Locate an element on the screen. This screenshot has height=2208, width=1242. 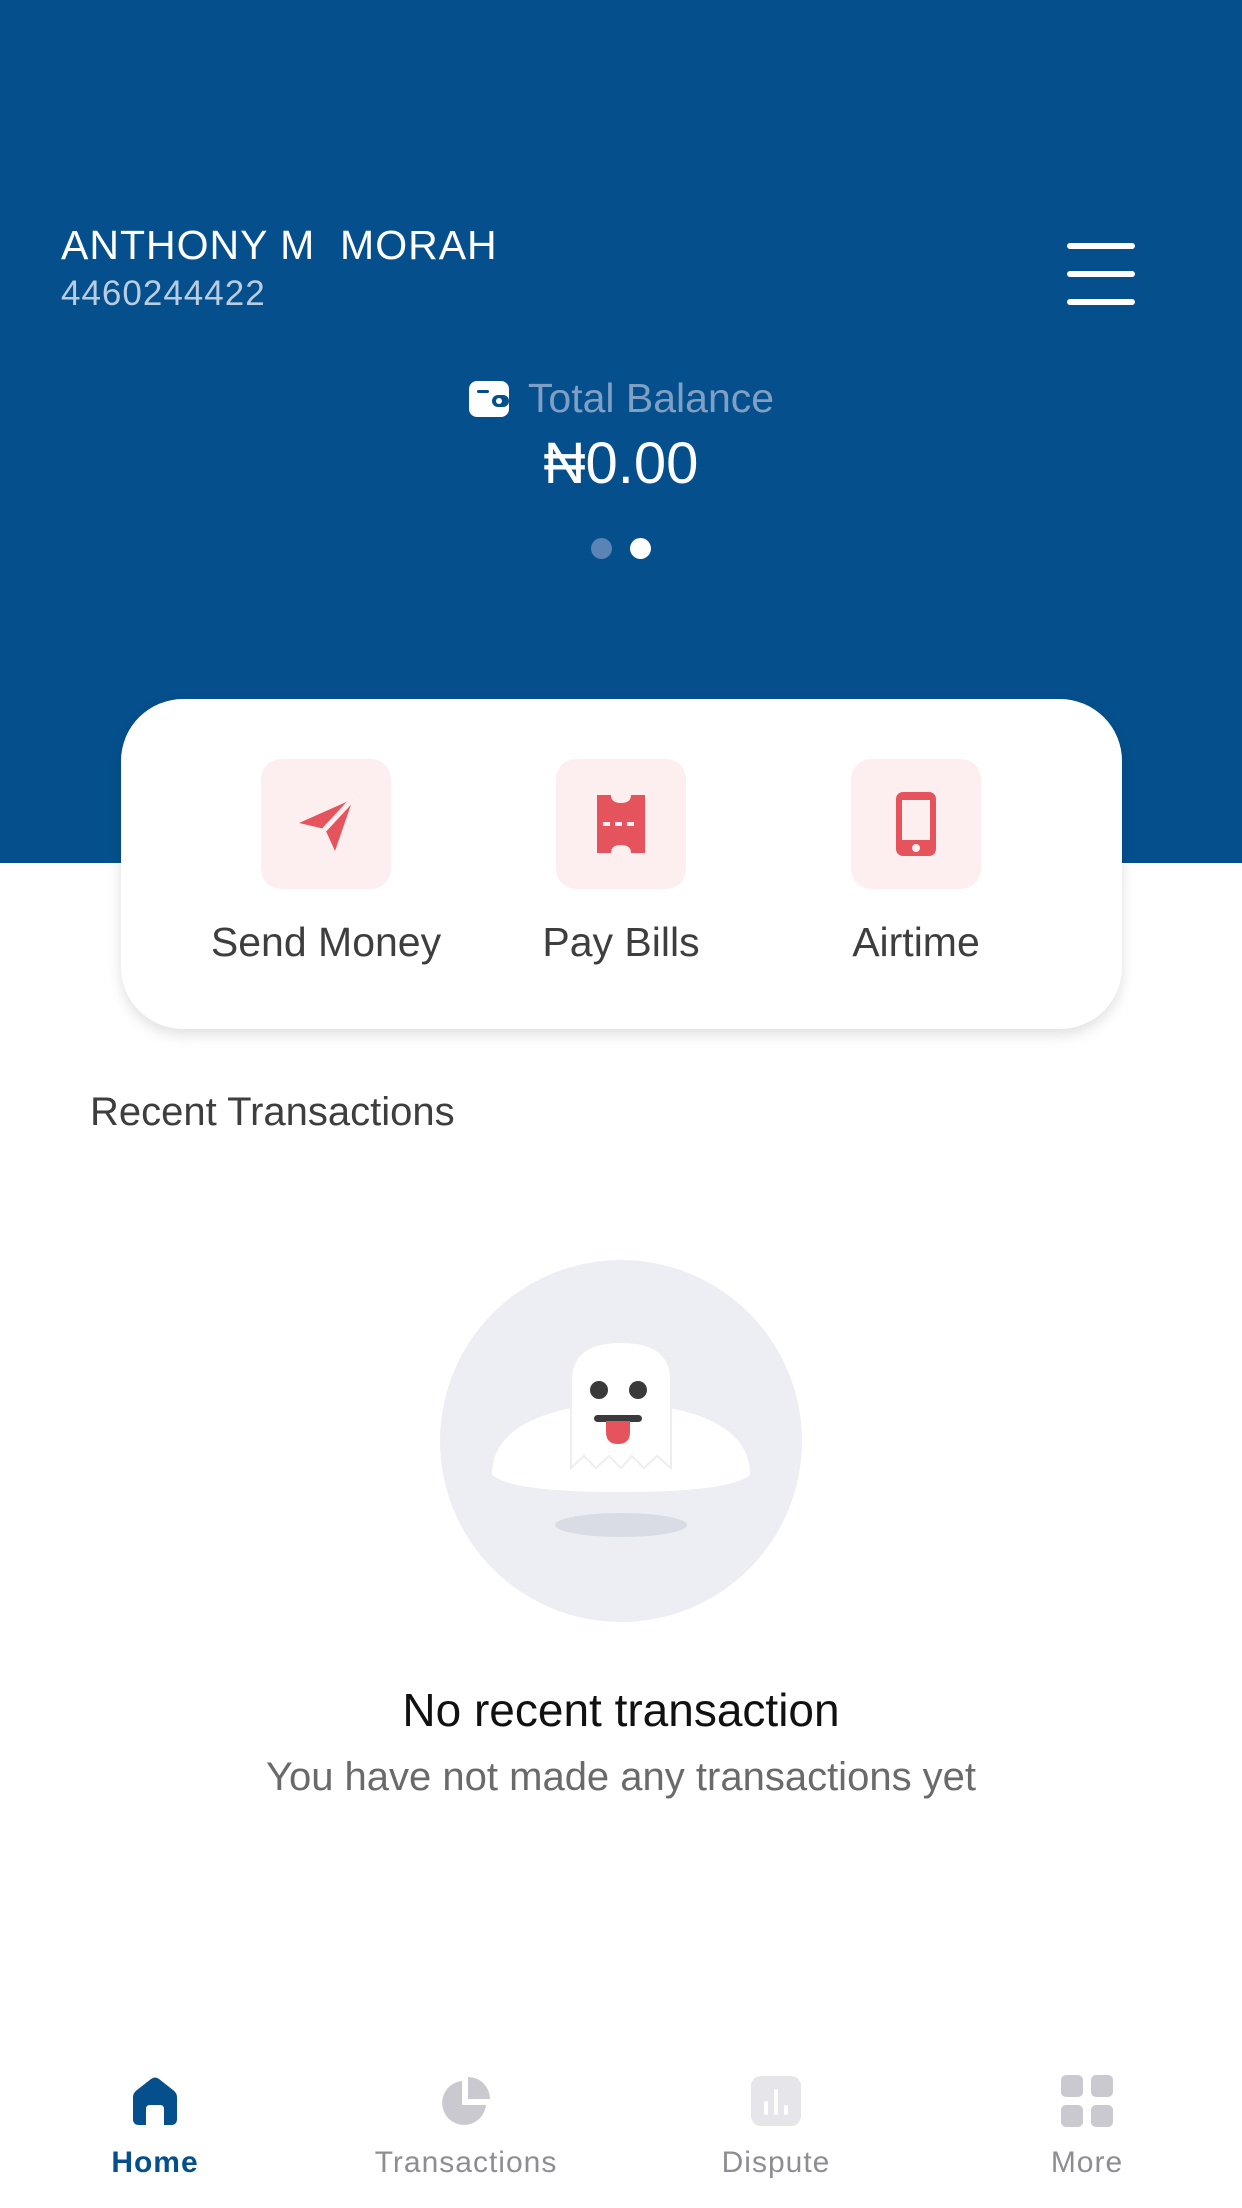
quick-actions-card: Send Money Pay Bills Airtime is located at coordinates (621, 864).